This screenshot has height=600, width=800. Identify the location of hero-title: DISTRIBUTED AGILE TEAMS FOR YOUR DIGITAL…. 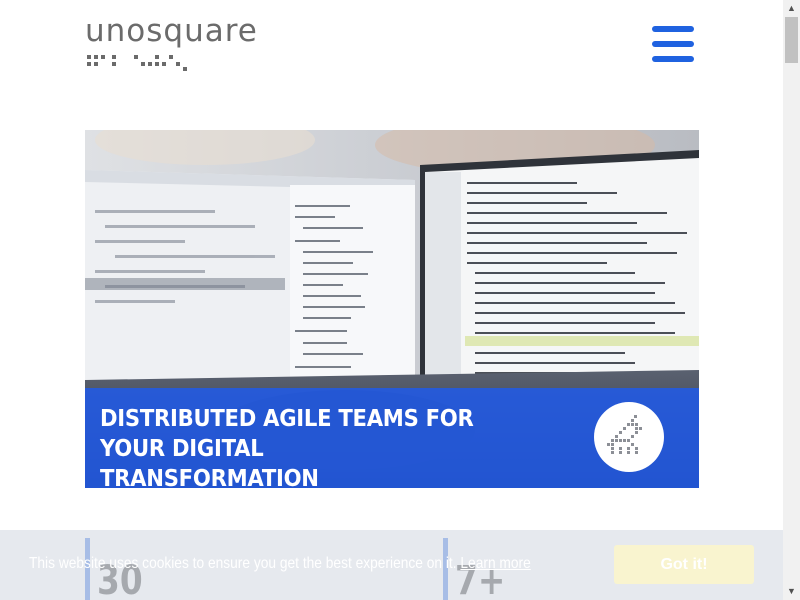
(287, 447).